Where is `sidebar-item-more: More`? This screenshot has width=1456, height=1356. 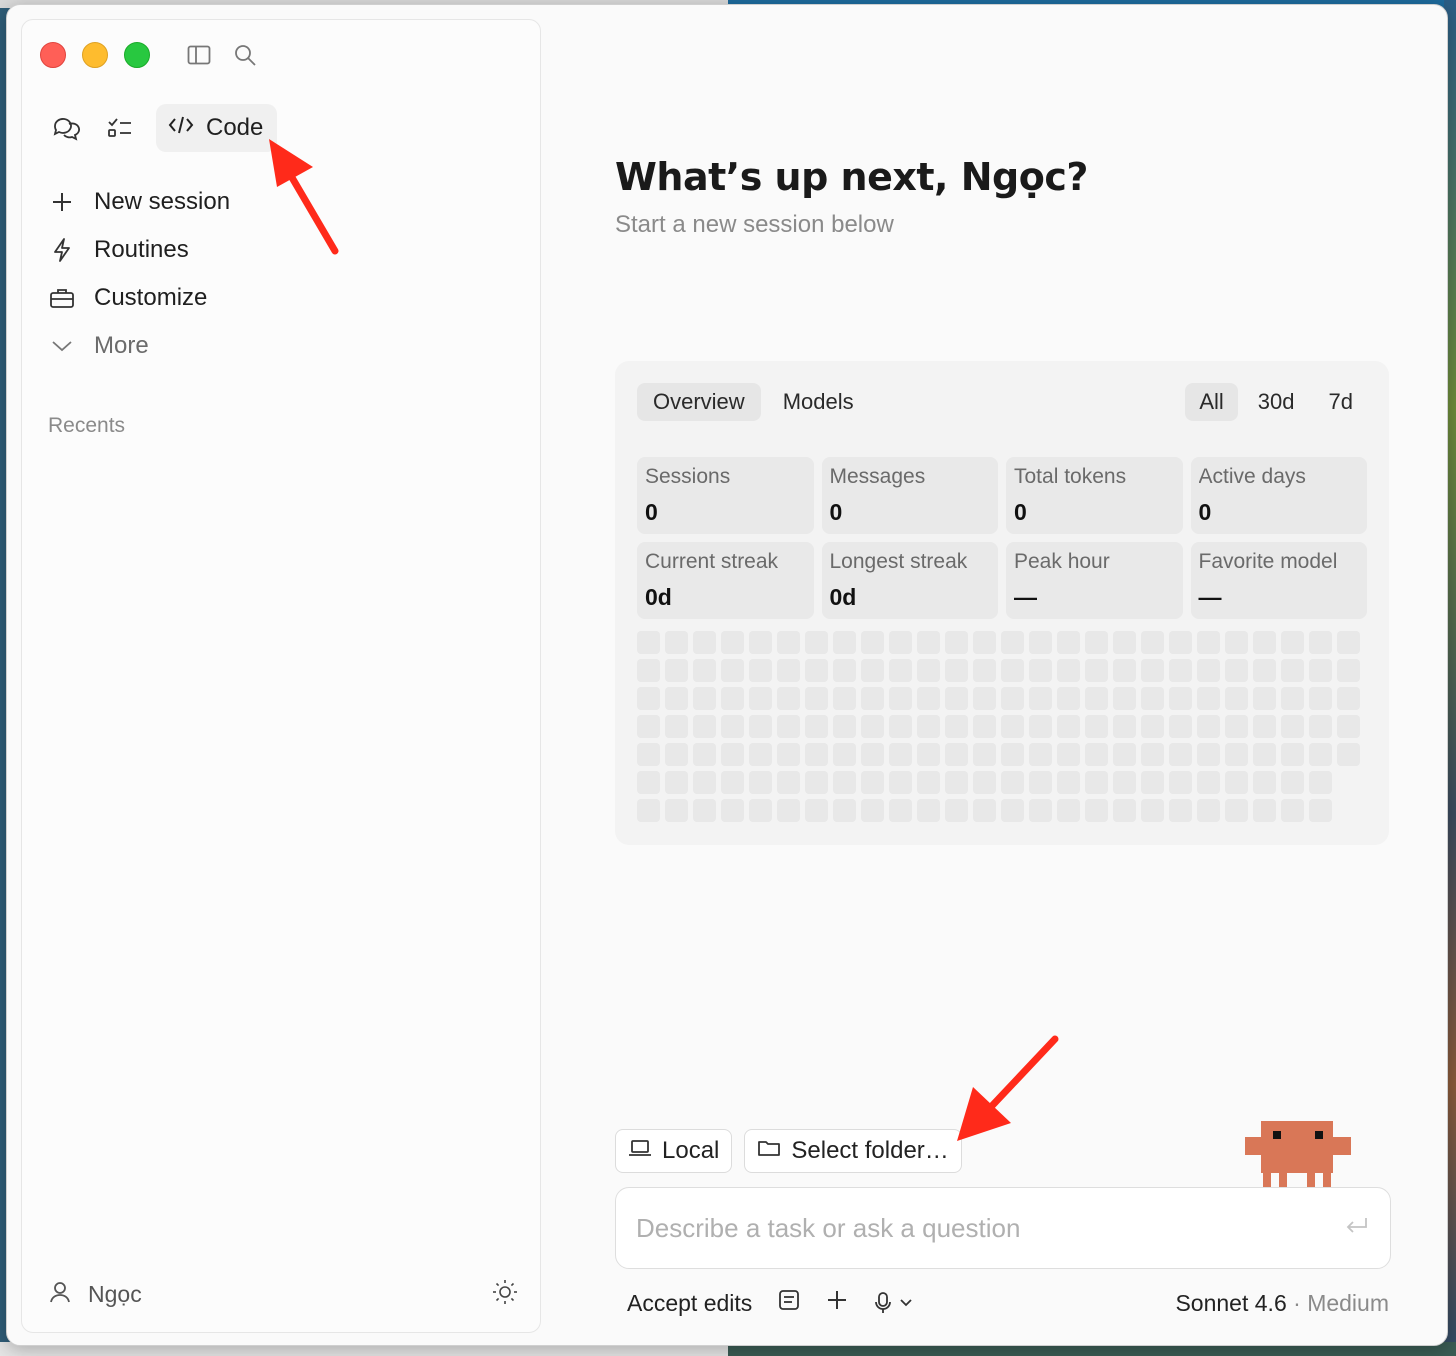
sidebar-item-more: More is located at coordinates (278, 346).